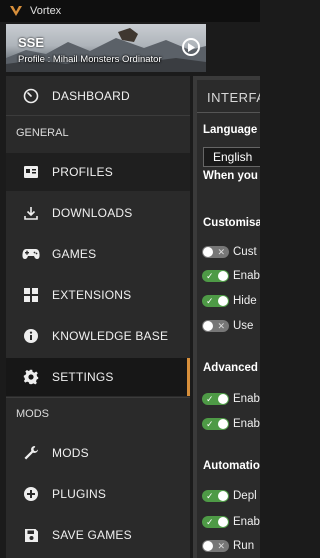 This screenshot has height=558, width=320. I want to click on title-bar: Vortex, so click(130, 11).